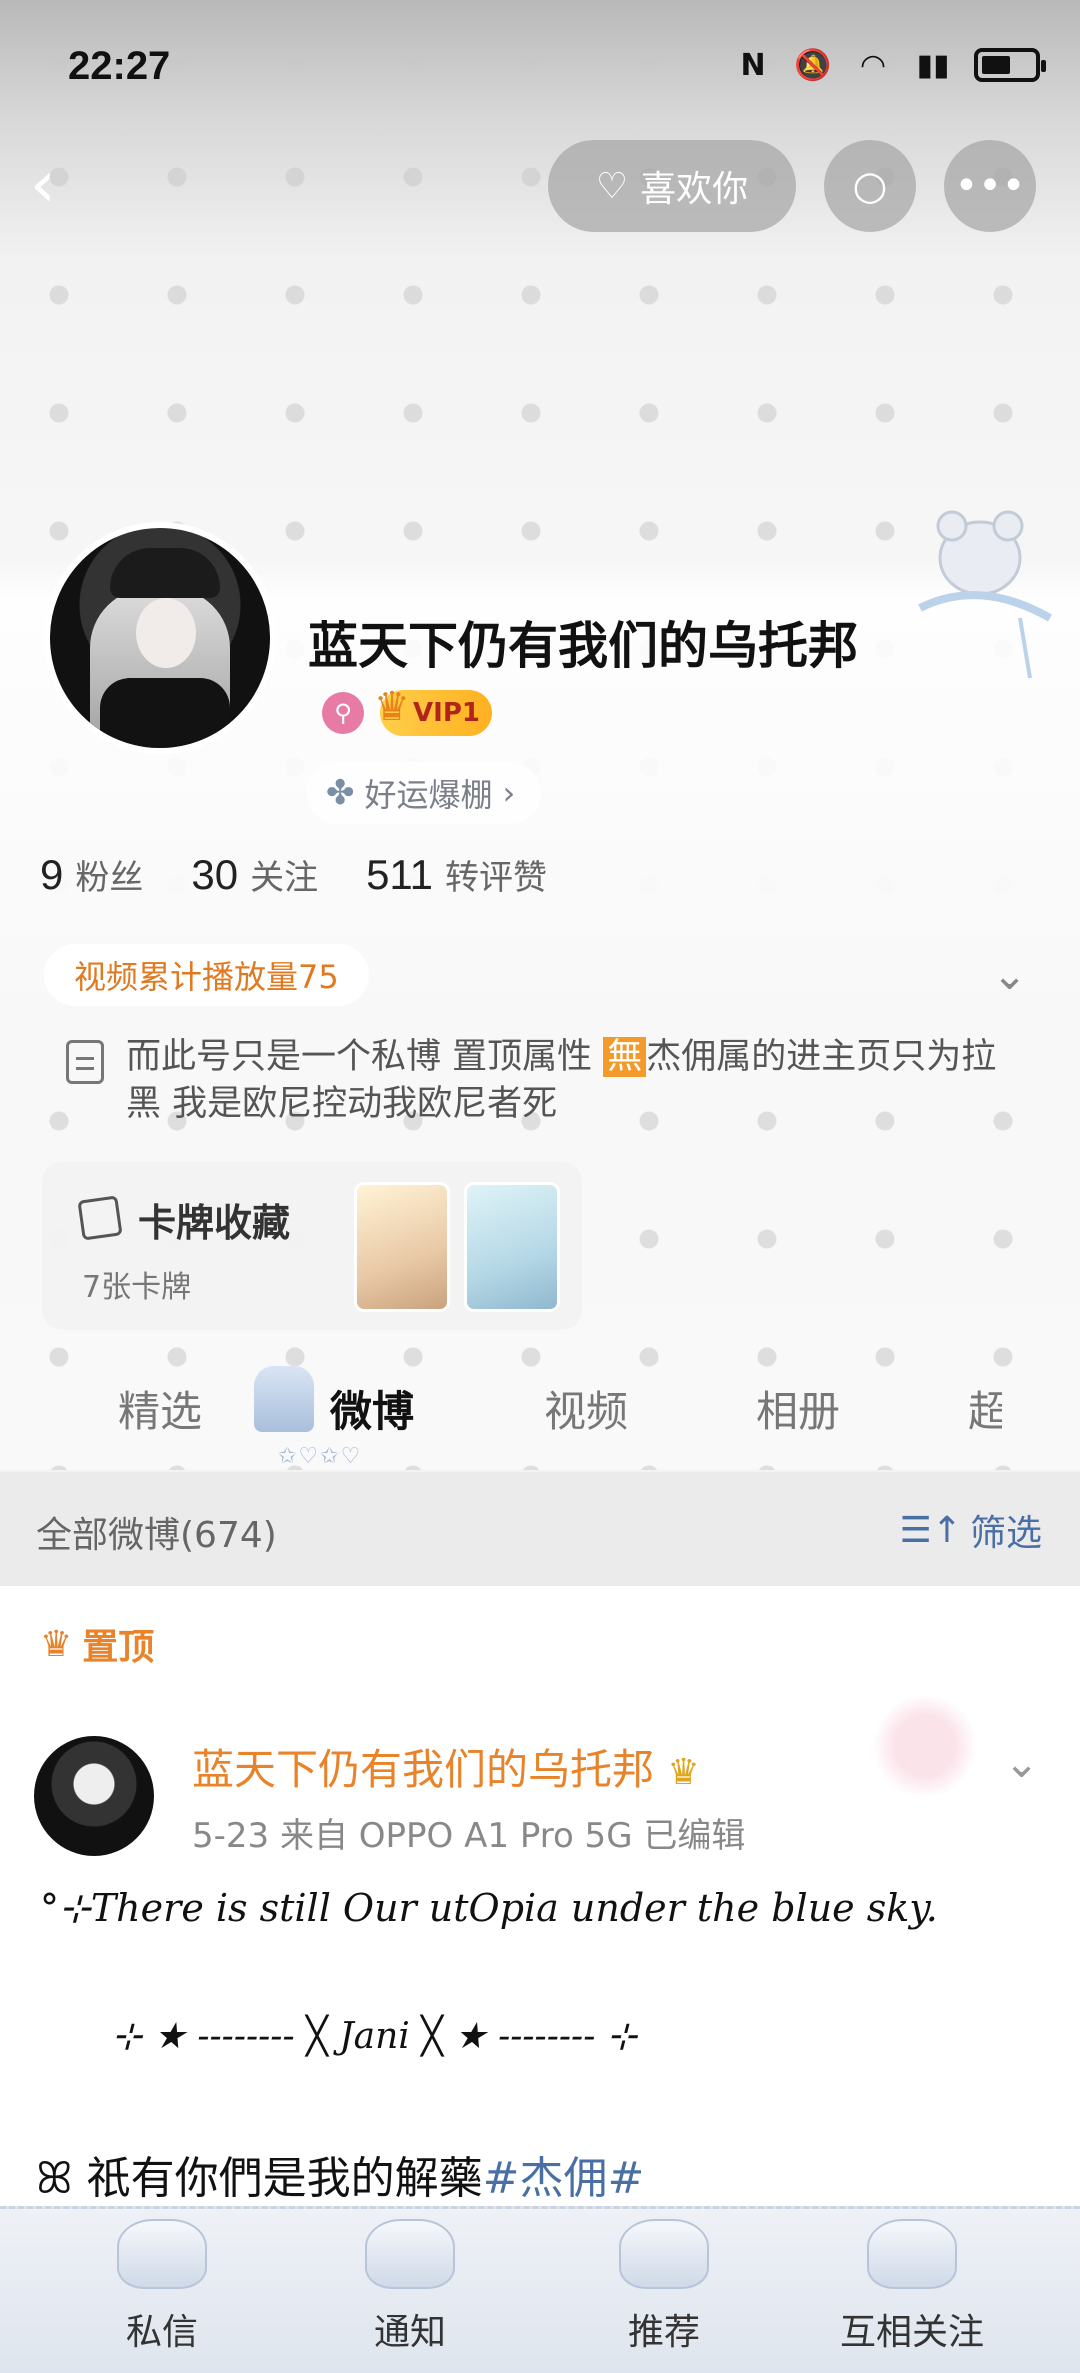  Describe the element at coordinates (912, 2254) in the screenshot. I see `cake-icon` at that location.